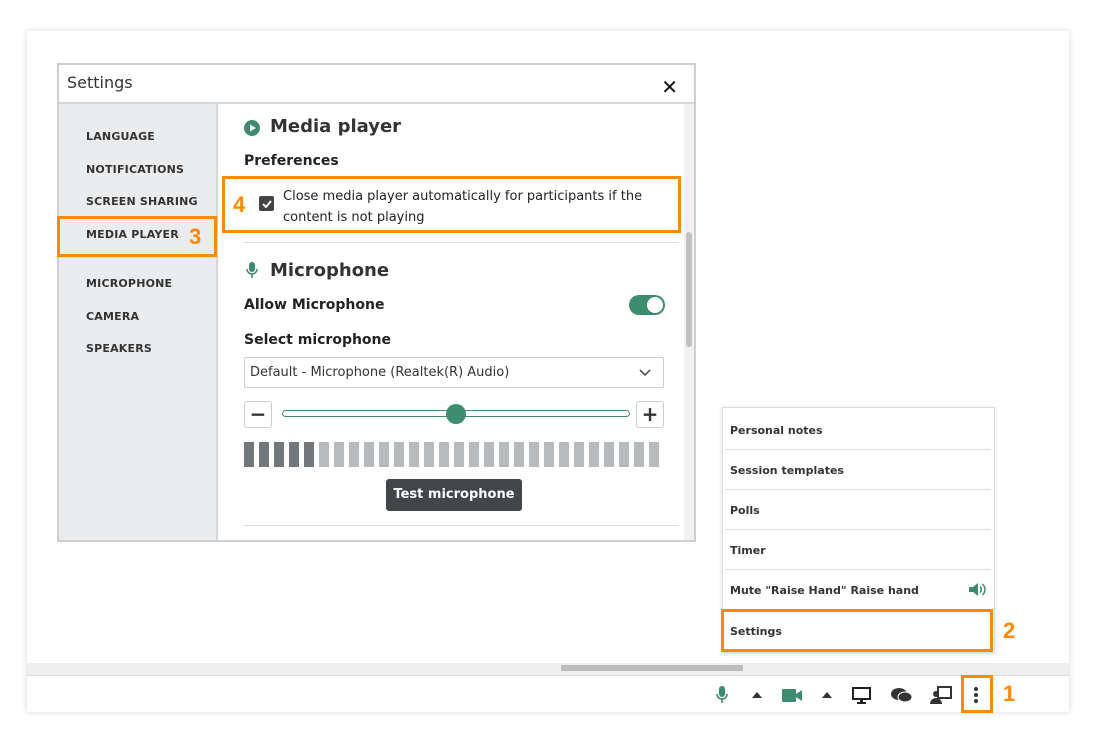  What do you see at coordinates (548, 669) in the screenshot?
I see `horizontal-scrollbar` at bounding box center [548, 669].